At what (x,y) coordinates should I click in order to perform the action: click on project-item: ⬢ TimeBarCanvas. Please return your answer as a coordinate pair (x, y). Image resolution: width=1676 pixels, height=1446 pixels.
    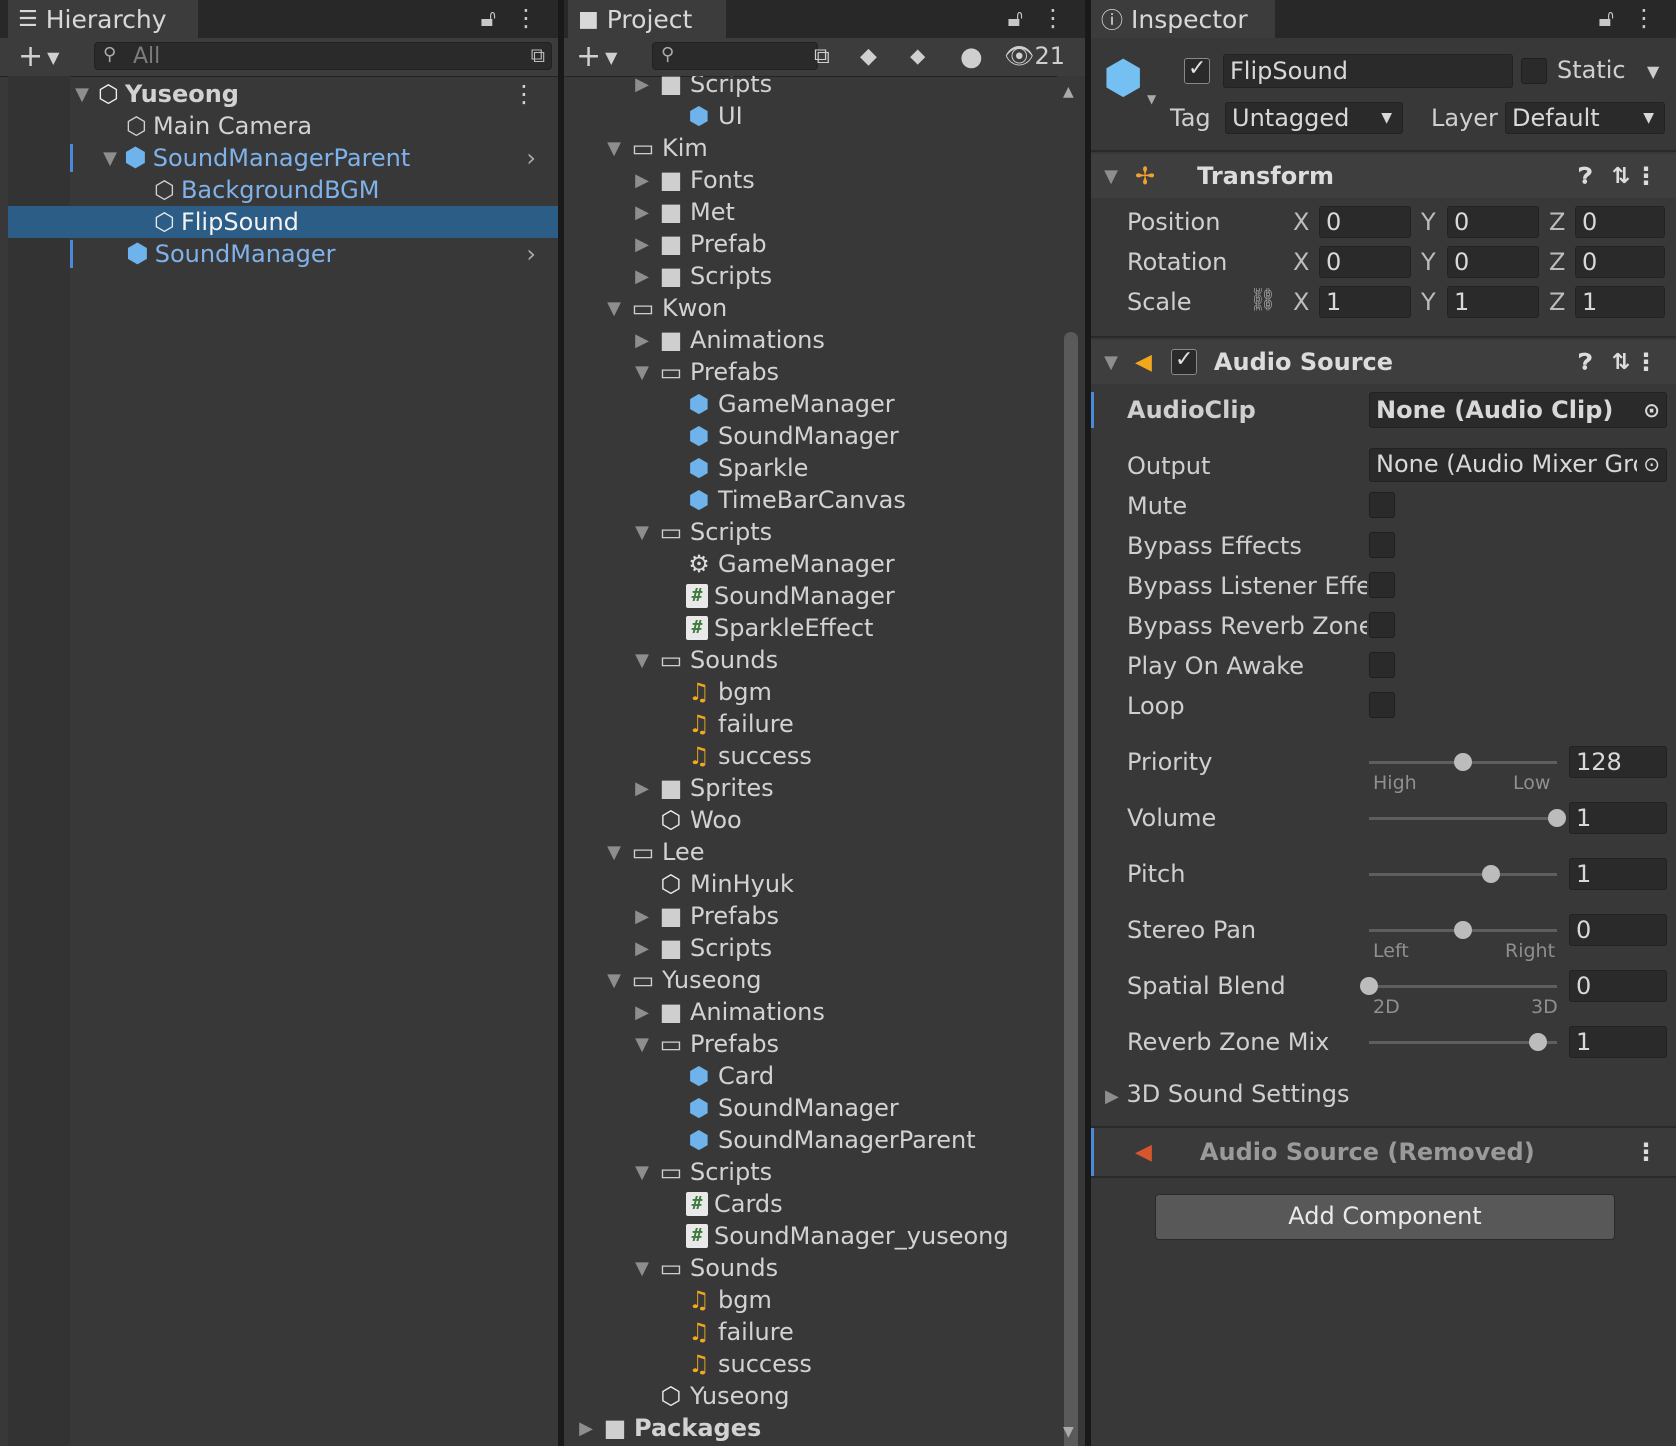
    Looking at the image, I should click on (810, 500).